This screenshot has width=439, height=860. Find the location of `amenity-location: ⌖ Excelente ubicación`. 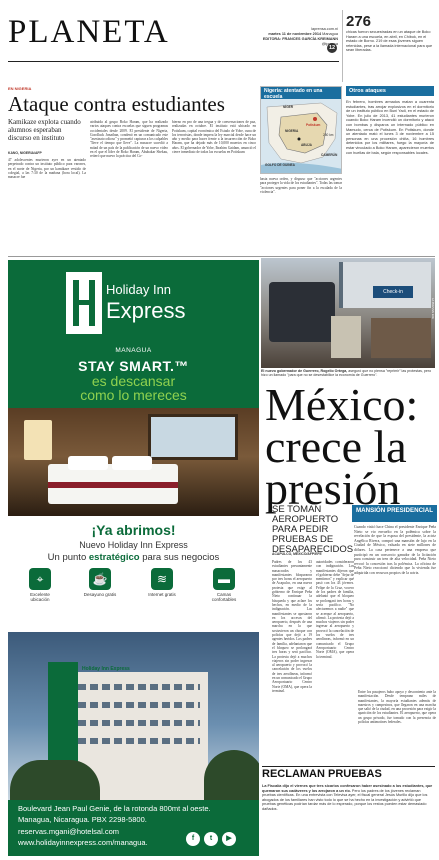

amenity-location: ⌖ Excelente ubicación is located at coordinates (40, 585).